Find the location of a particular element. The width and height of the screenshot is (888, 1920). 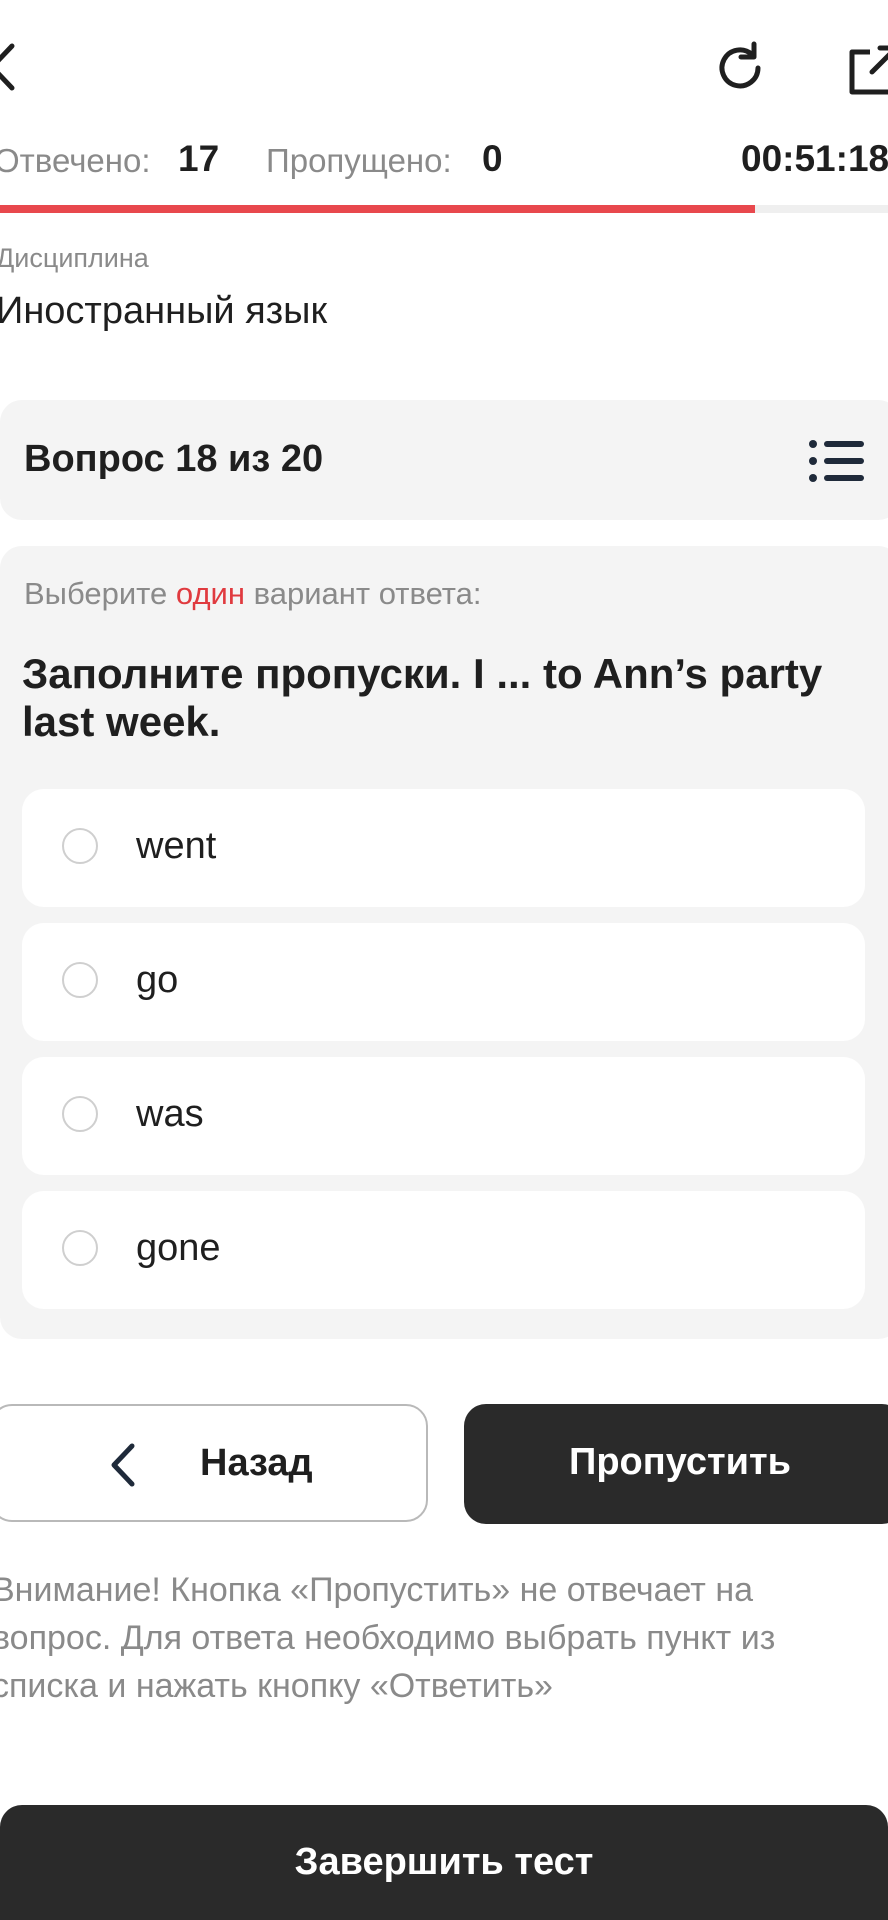

question-list-icon is located at coordinates (836, 461).